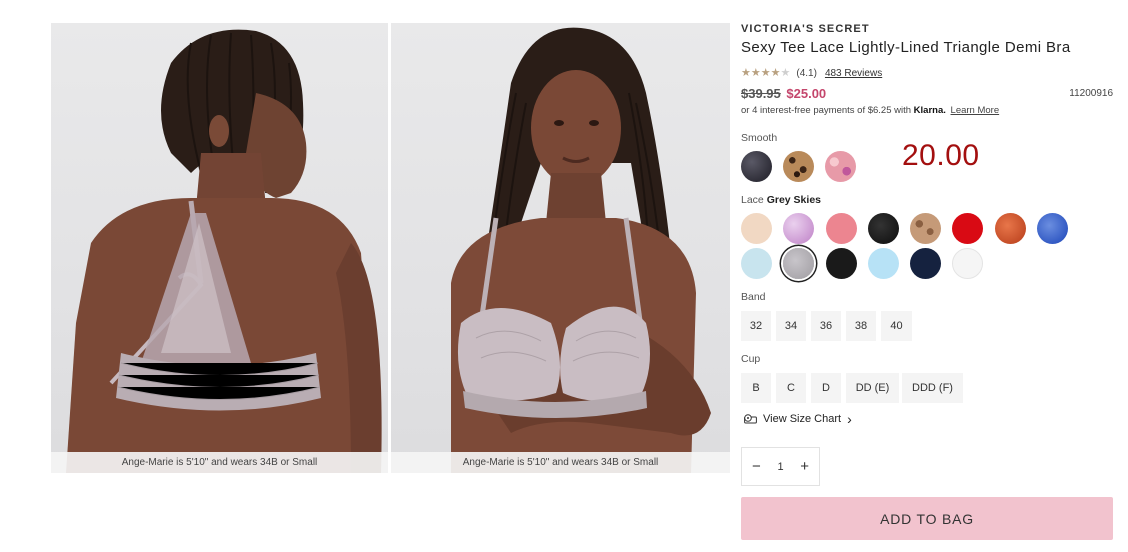  Describe the element at coordinates (756, 263) in the screenshot. I see `swatch-light-blue` at that location.